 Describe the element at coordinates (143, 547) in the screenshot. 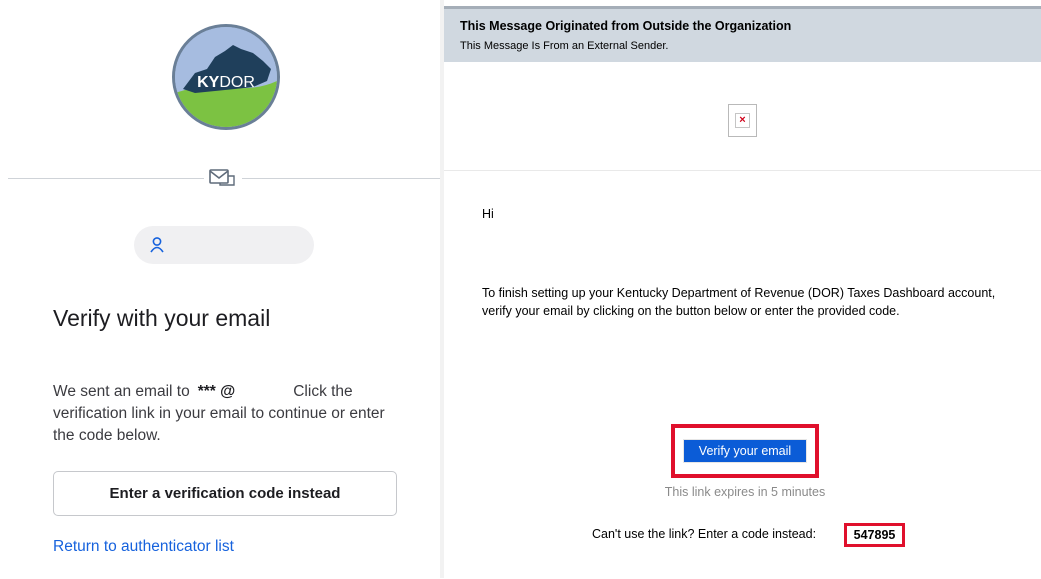

I see `return-authenticator-link: Return to authenticator list` at that location.